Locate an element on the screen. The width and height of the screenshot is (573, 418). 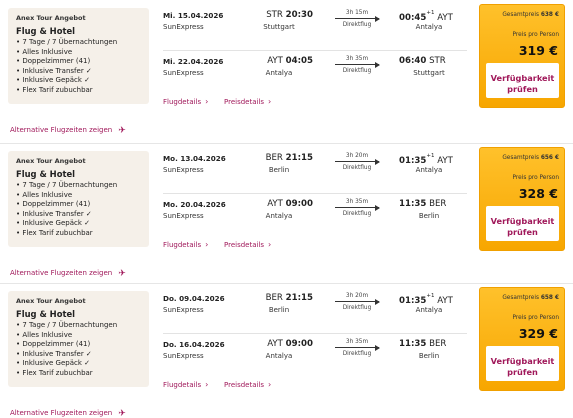
price-per-person-value: 328 € is located at coordinates (538, 193).